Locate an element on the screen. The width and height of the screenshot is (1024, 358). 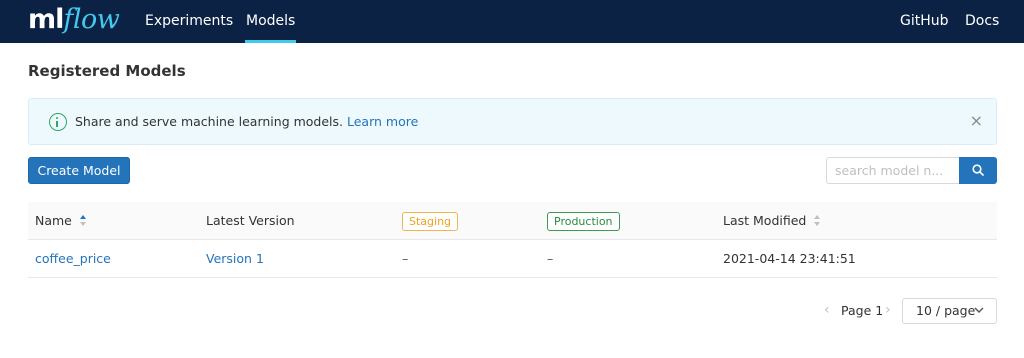
last-modified-value: 2021-04-14 23:41:51 is located at coordinates (789, 258).